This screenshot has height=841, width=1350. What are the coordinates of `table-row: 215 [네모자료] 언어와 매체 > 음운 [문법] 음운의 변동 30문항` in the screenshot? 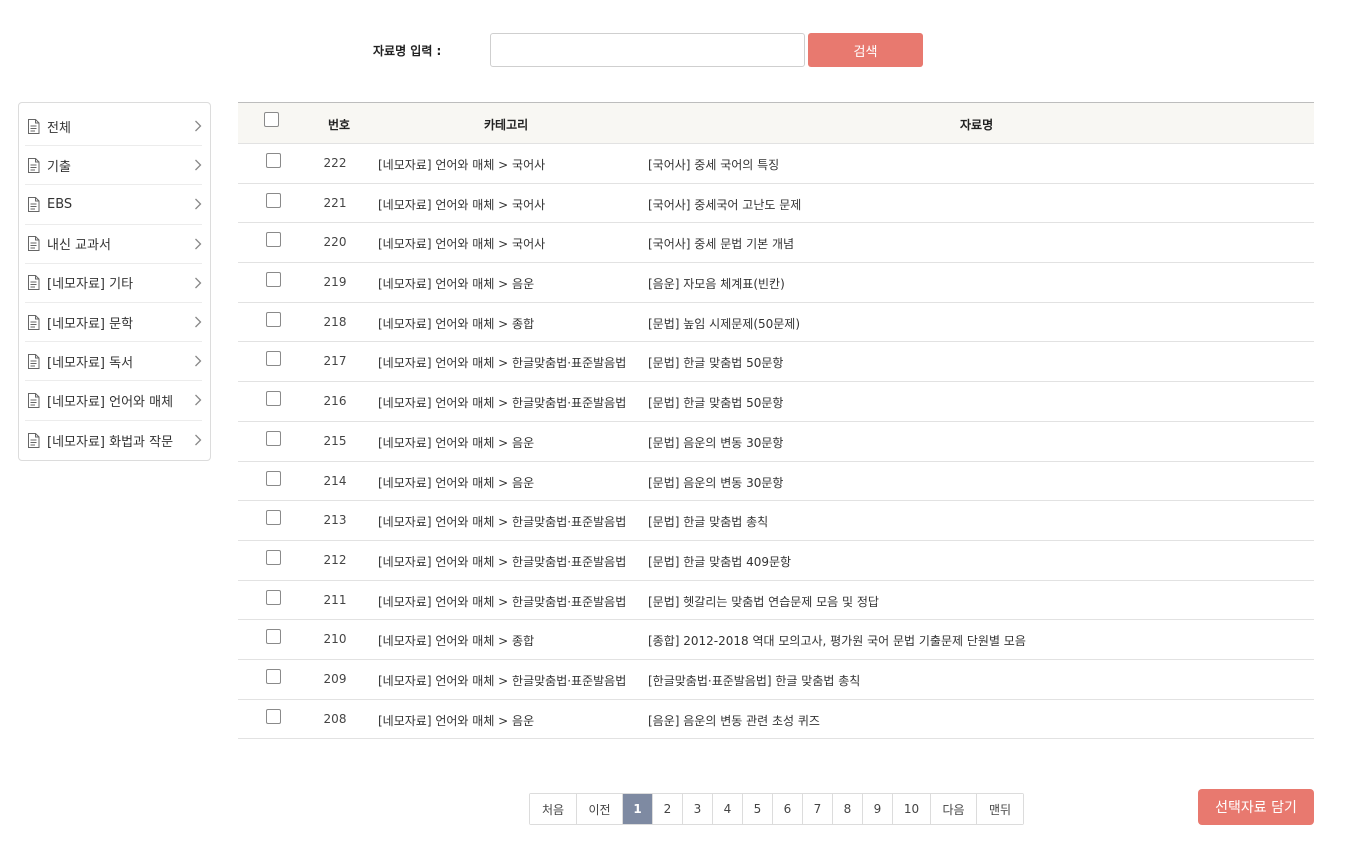 It's located at (776, 442).